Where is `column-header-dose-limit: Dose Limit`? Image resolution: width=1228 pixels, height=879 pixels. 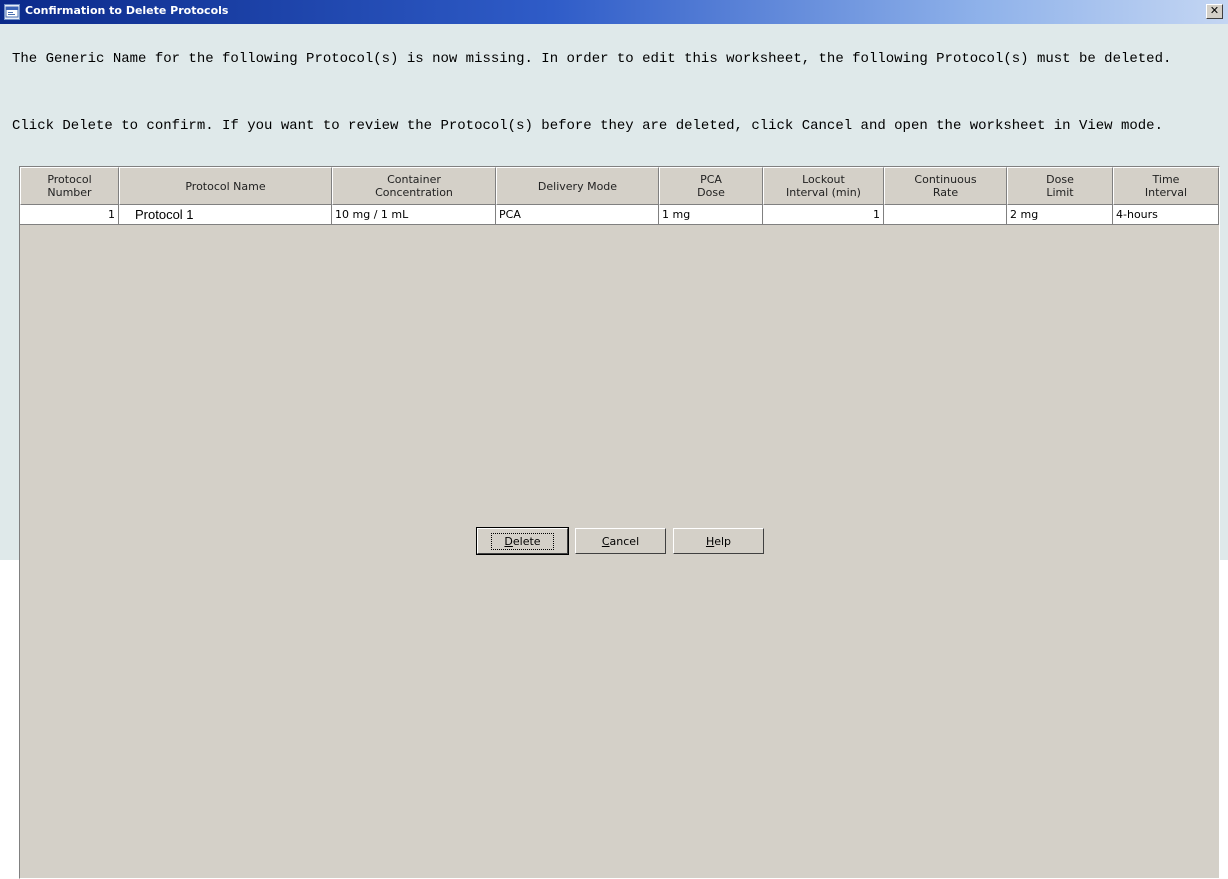
column-header-dose-limit: Dose Limit is located at coordinates (1060, 186).